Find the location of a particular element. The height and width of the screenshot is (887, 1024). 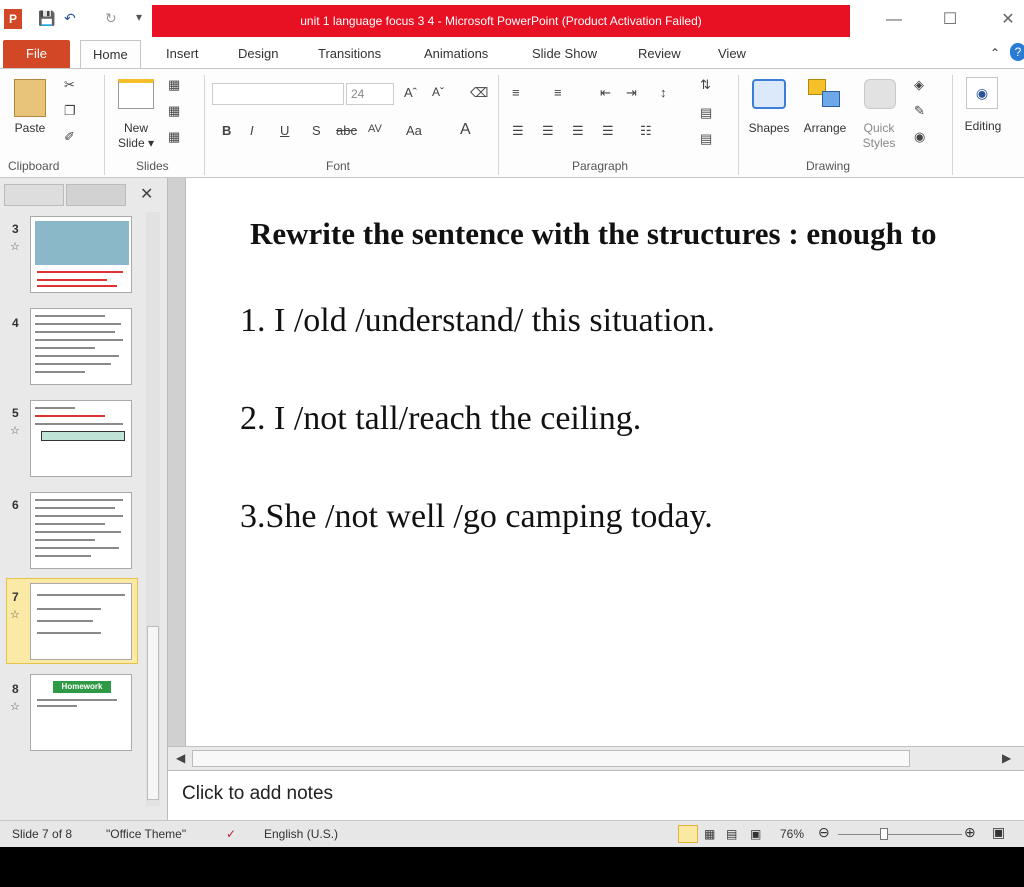

thumbnail-number: 3 is located at coordinates (15, 229).